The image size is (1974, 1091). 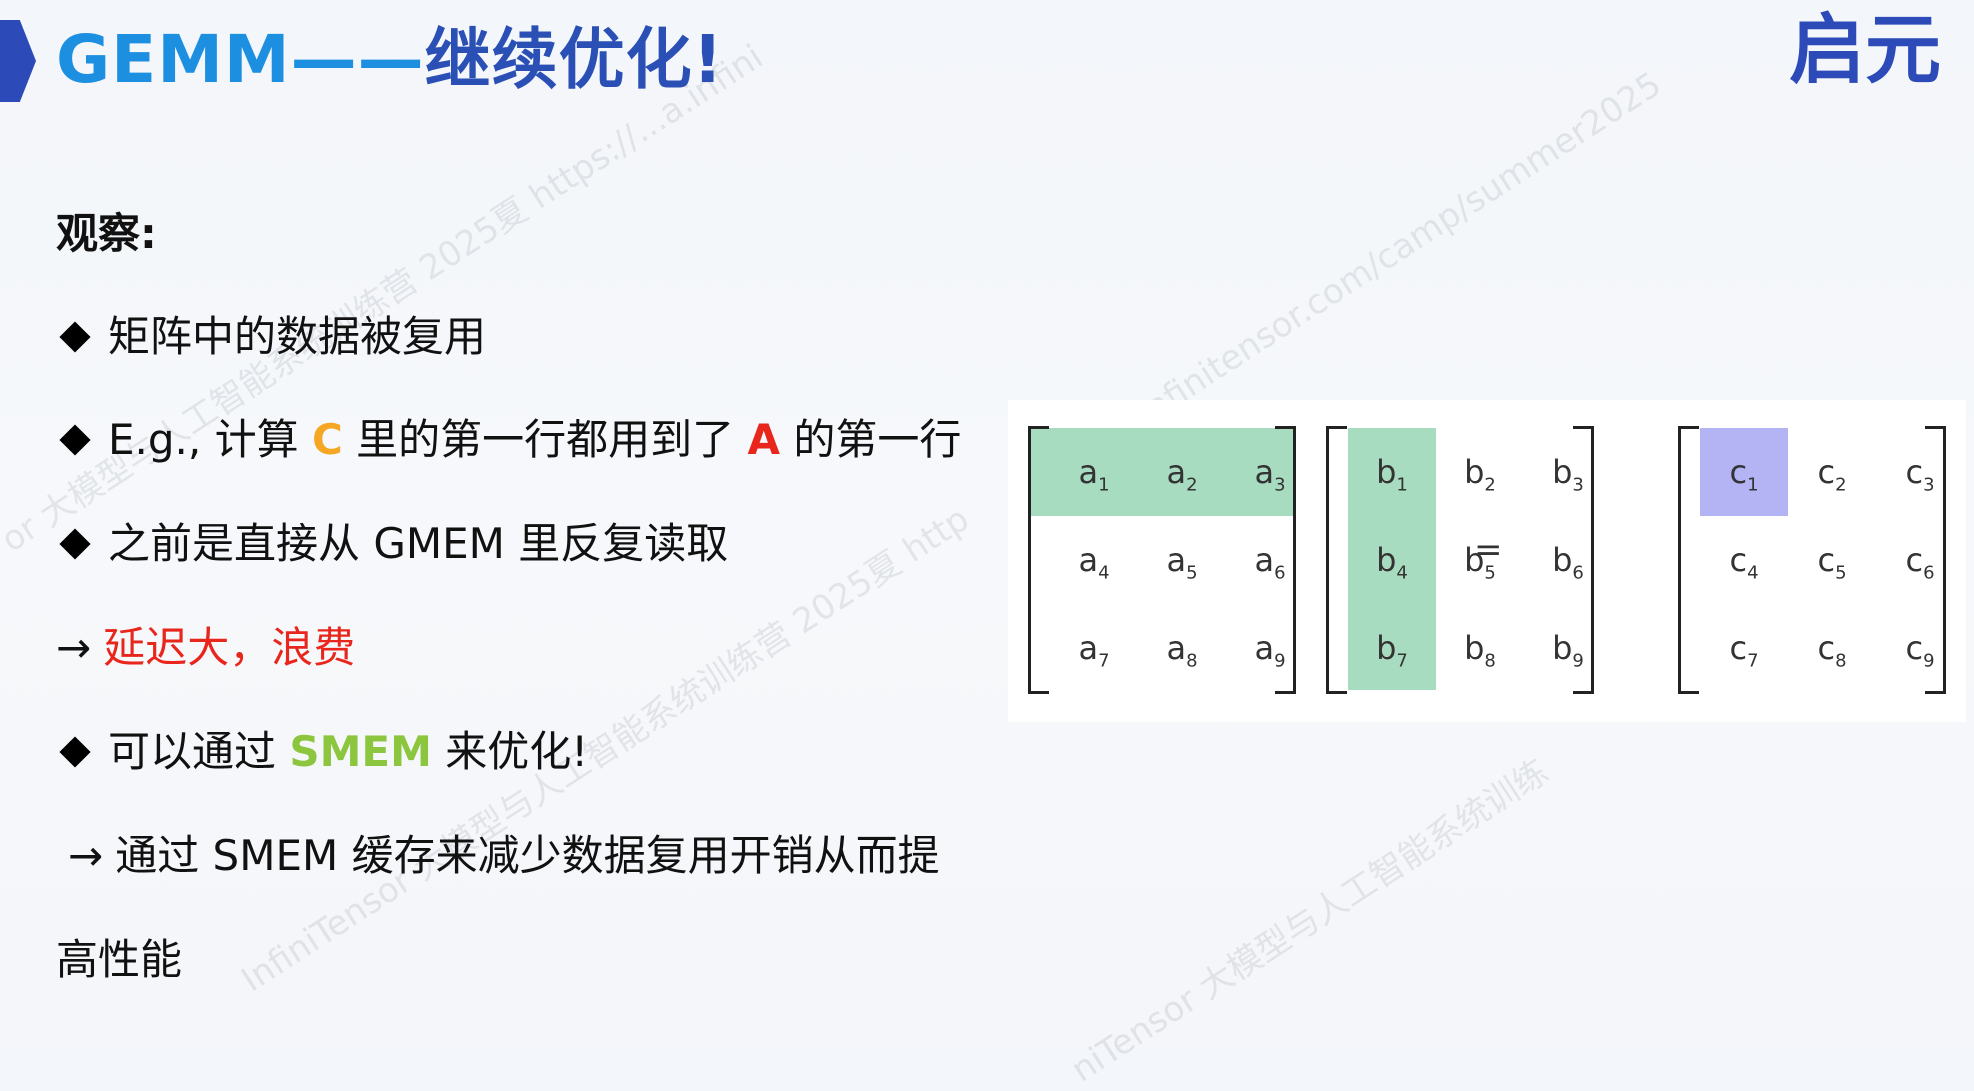 I want to click on matrix-cell: b9, so click(x=1568, y=648).